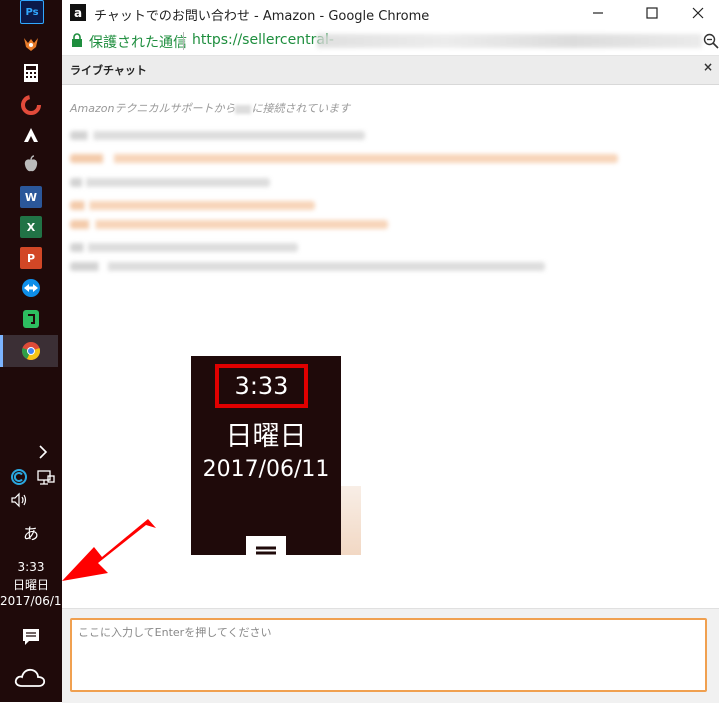 The height and width of the screenshot is (703, 719). I want to click on address-bar: 保護された通信 https://sellercentral-, so click(390, 42).